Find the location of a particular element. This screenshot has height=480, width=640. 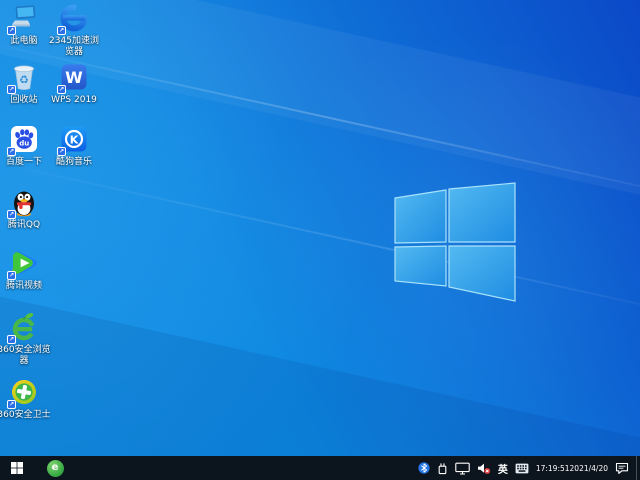

desktop-icon-label: 酷狗音乐 is located at coordinates (73, 162).